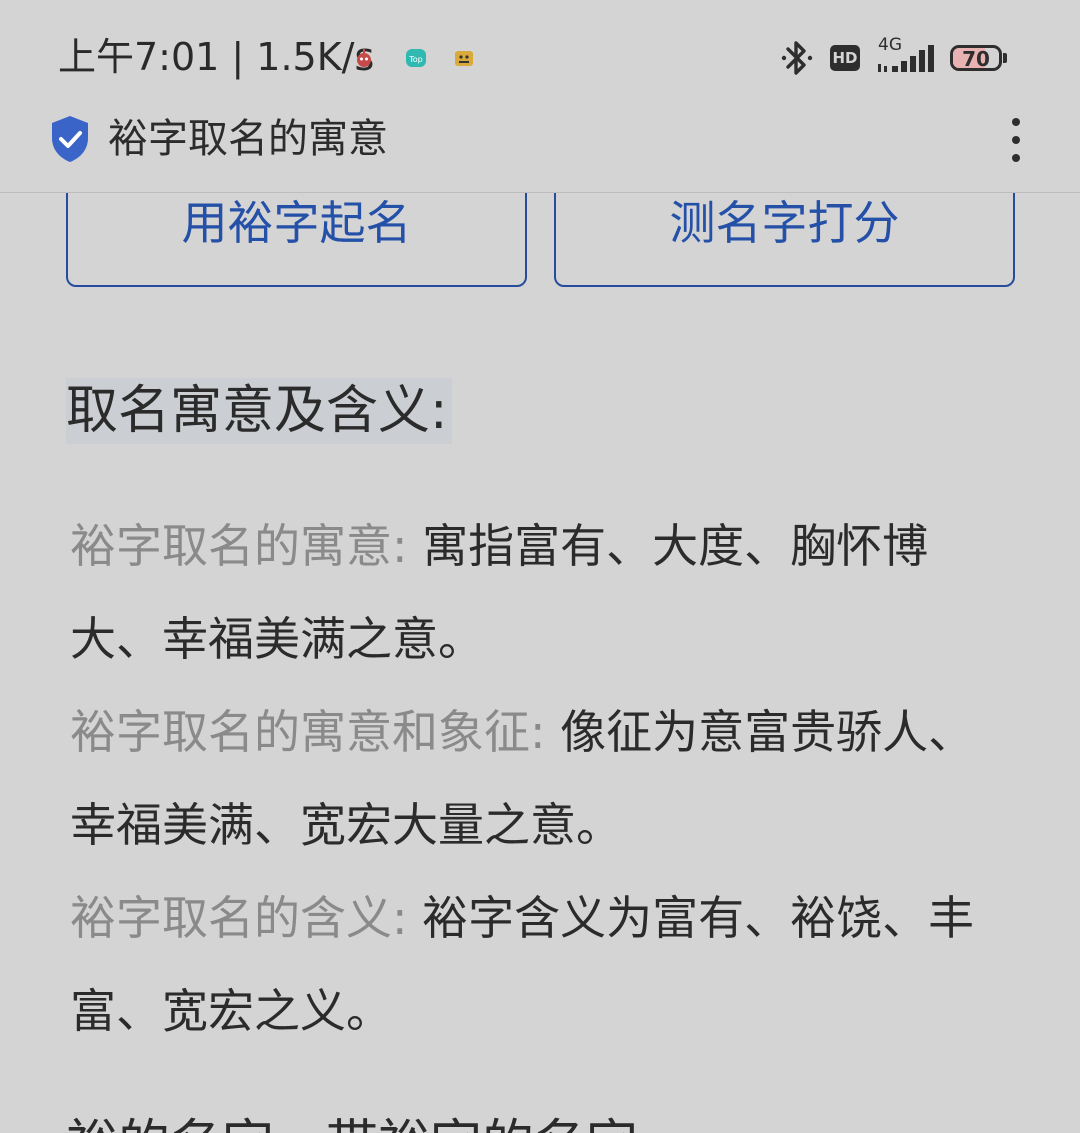 This screenshot has width=1080, height=1133. What do you see at coordinates (308, 732) in the screenshot?
I see `meaning-label: 裕字取名的寓意和象征:` at bounding box center [308, 732].